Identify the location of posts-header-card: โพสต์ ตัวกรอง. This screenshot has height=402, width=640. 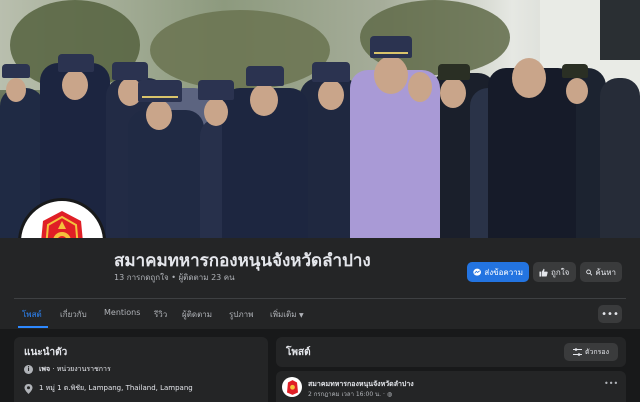
(451, 352).